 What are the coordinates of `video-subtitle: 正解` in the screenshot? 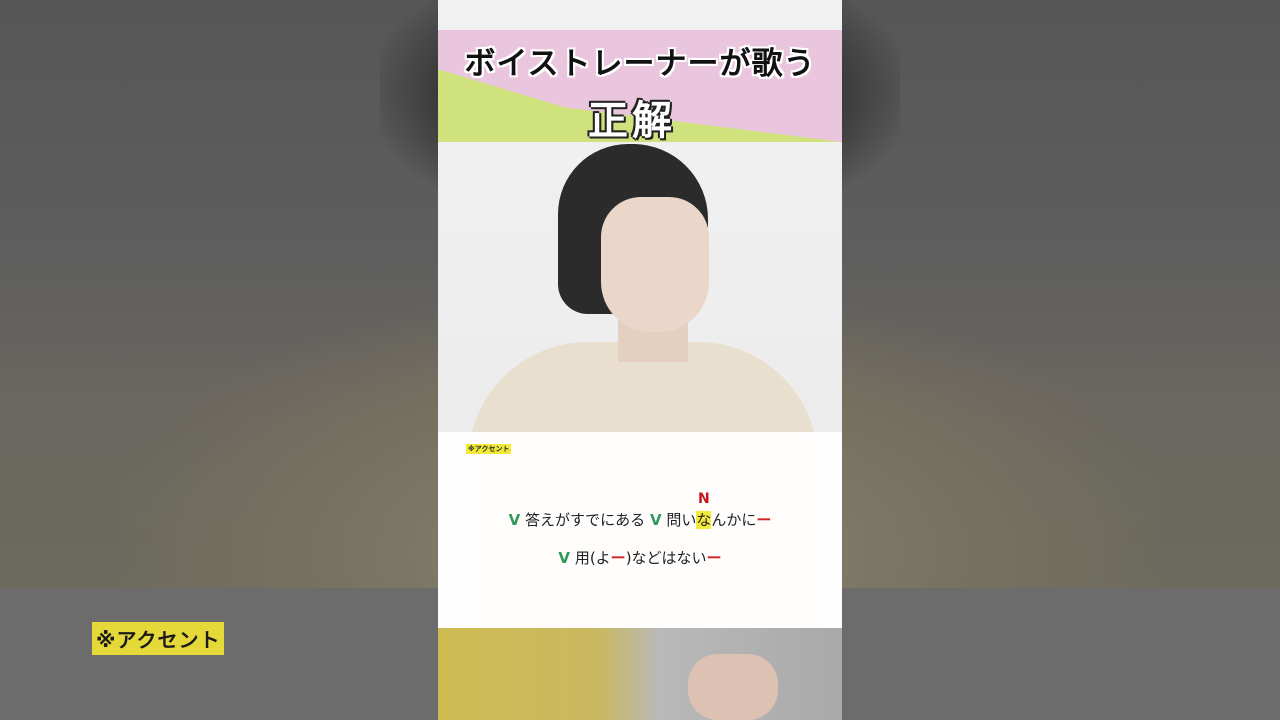 It's located at (632, 120).